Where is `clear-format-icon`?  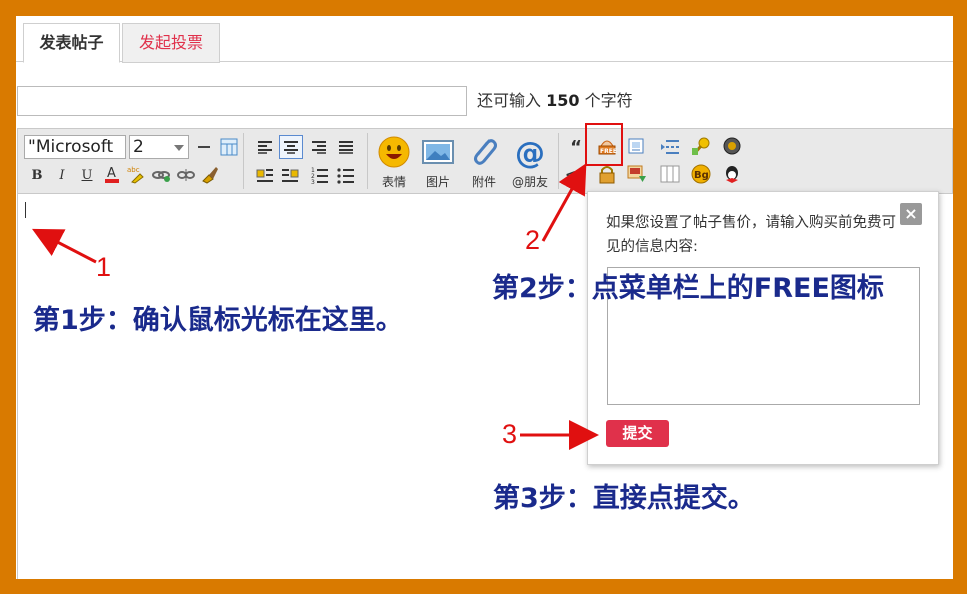
clear-format-icon is located at coordinates (210, 174).